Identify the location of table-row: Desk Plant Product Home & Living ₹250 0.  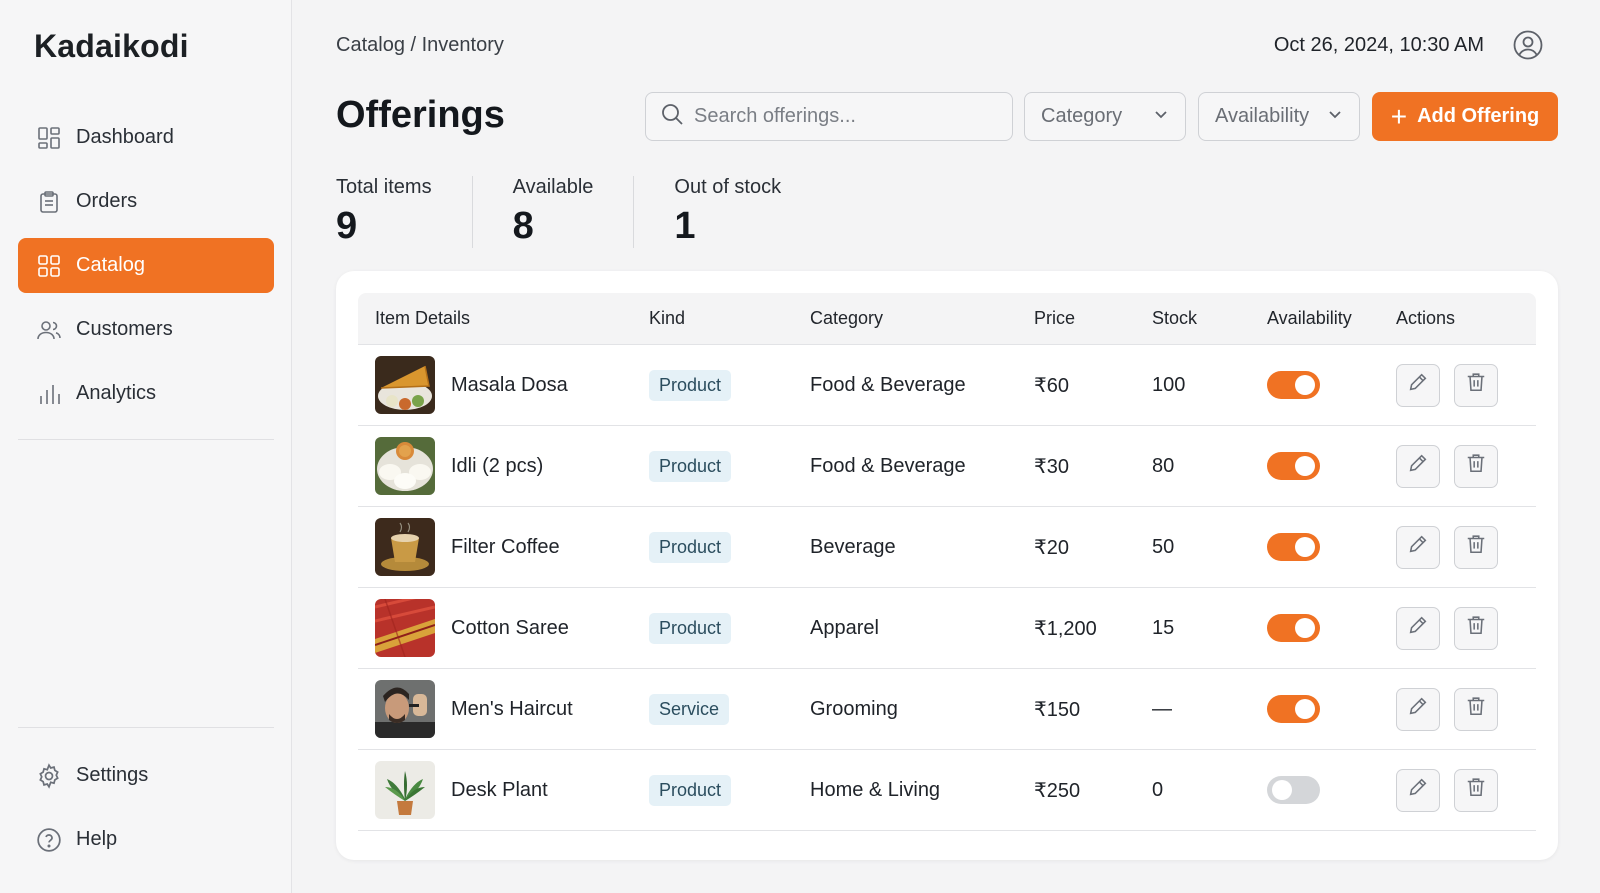
(947, 790).